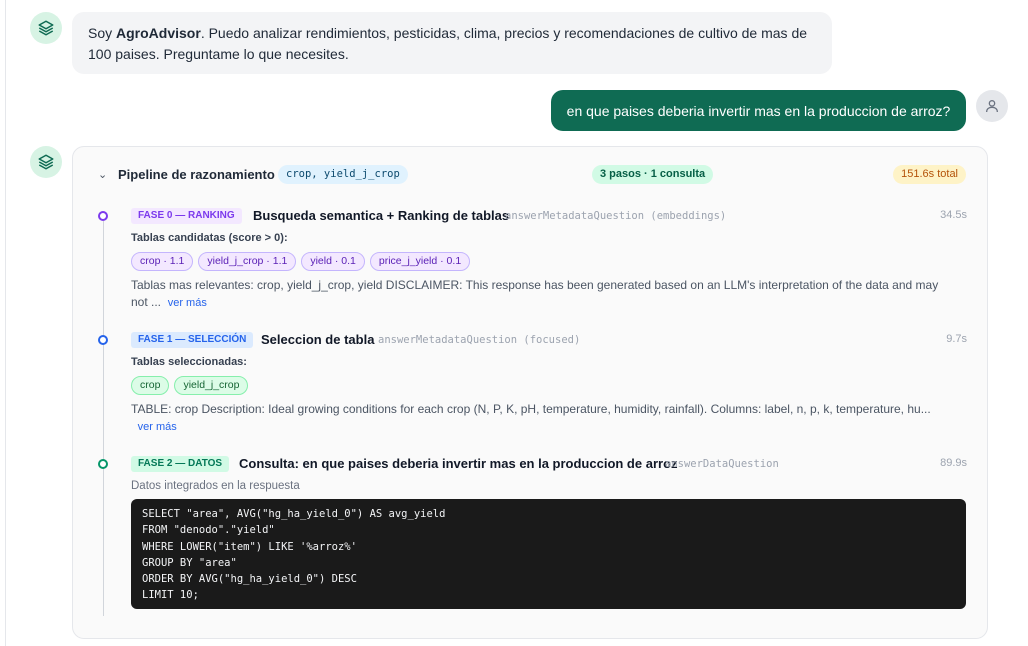  I want to click on left-divider, so click(5, 323).